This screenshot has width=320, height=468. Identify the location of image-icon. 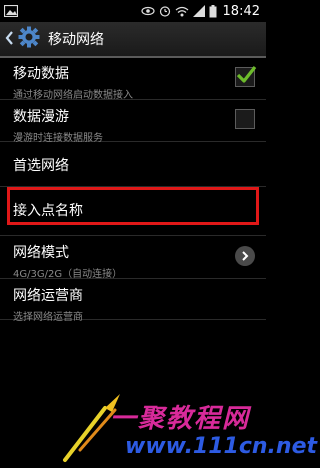
(11, 11).